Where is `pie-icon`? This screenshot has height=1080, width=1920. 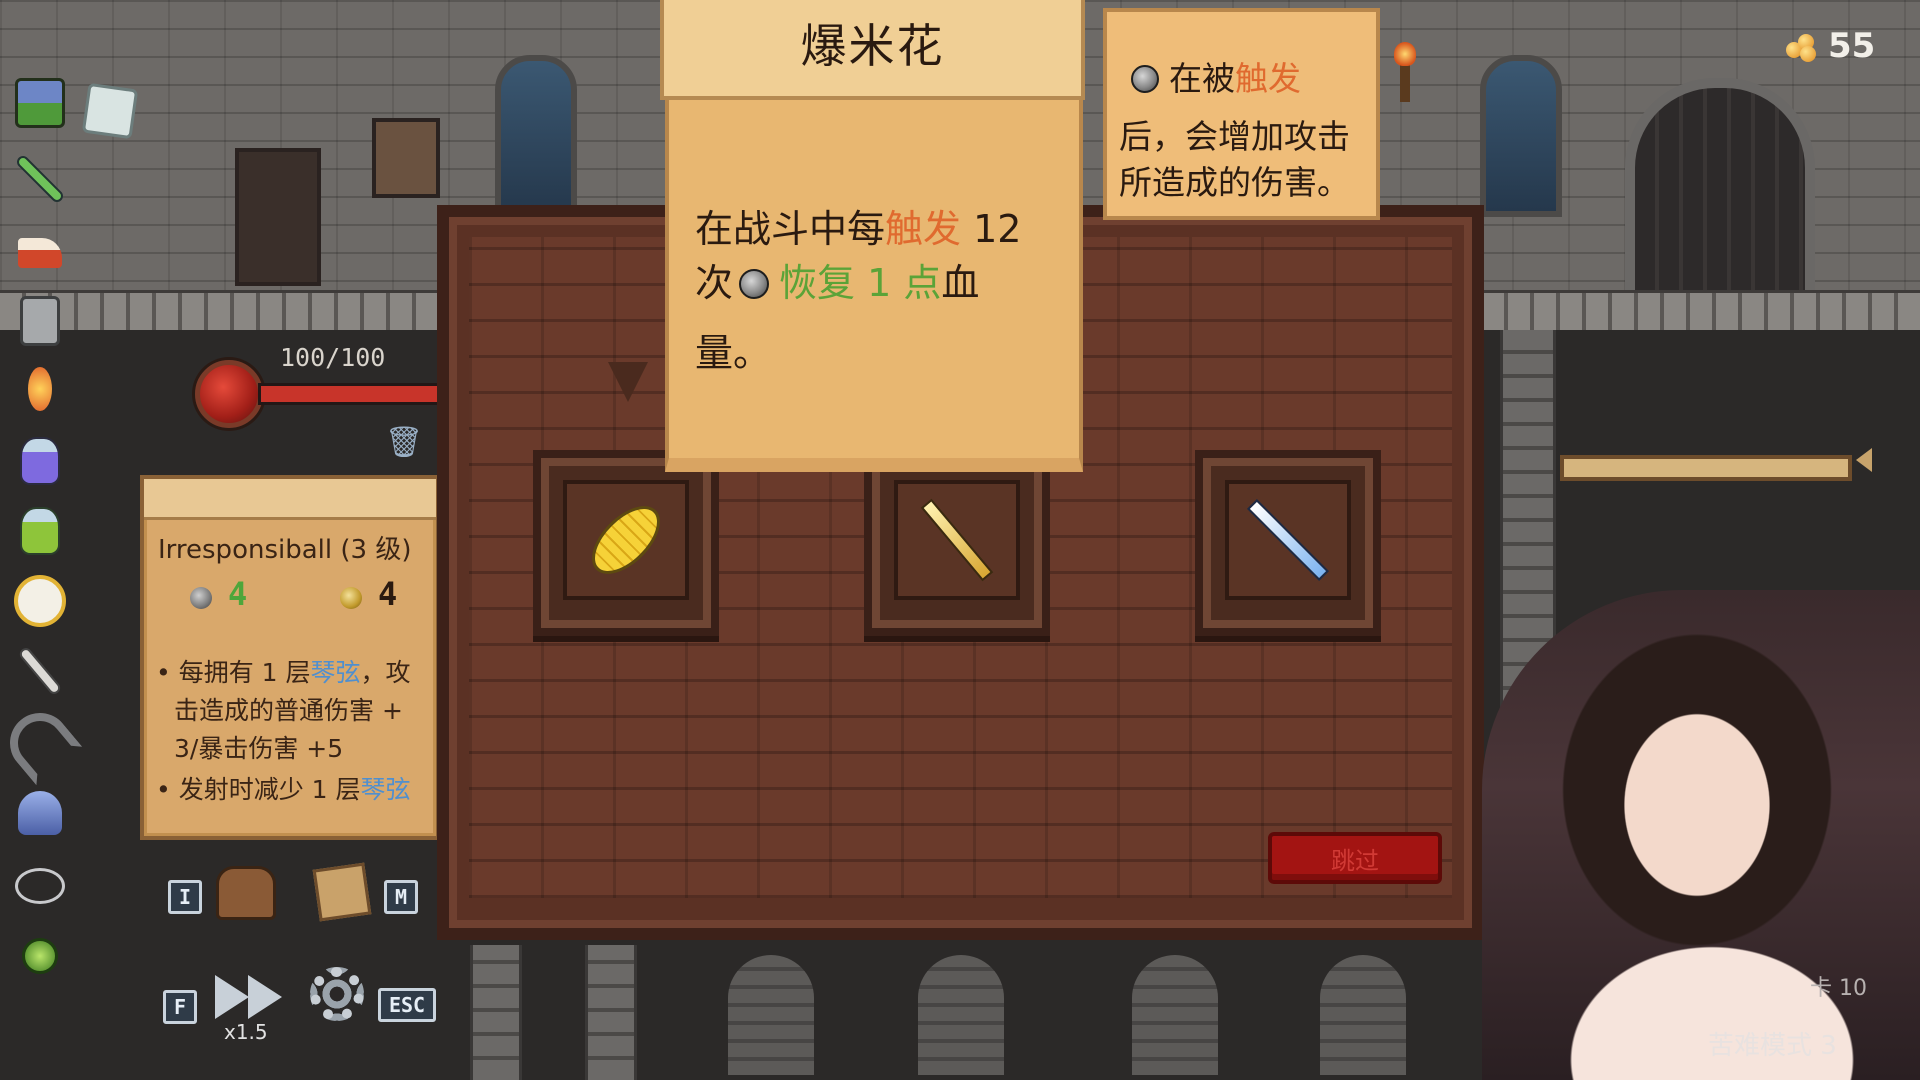 pie-icon is located at coordinates (40, 253).